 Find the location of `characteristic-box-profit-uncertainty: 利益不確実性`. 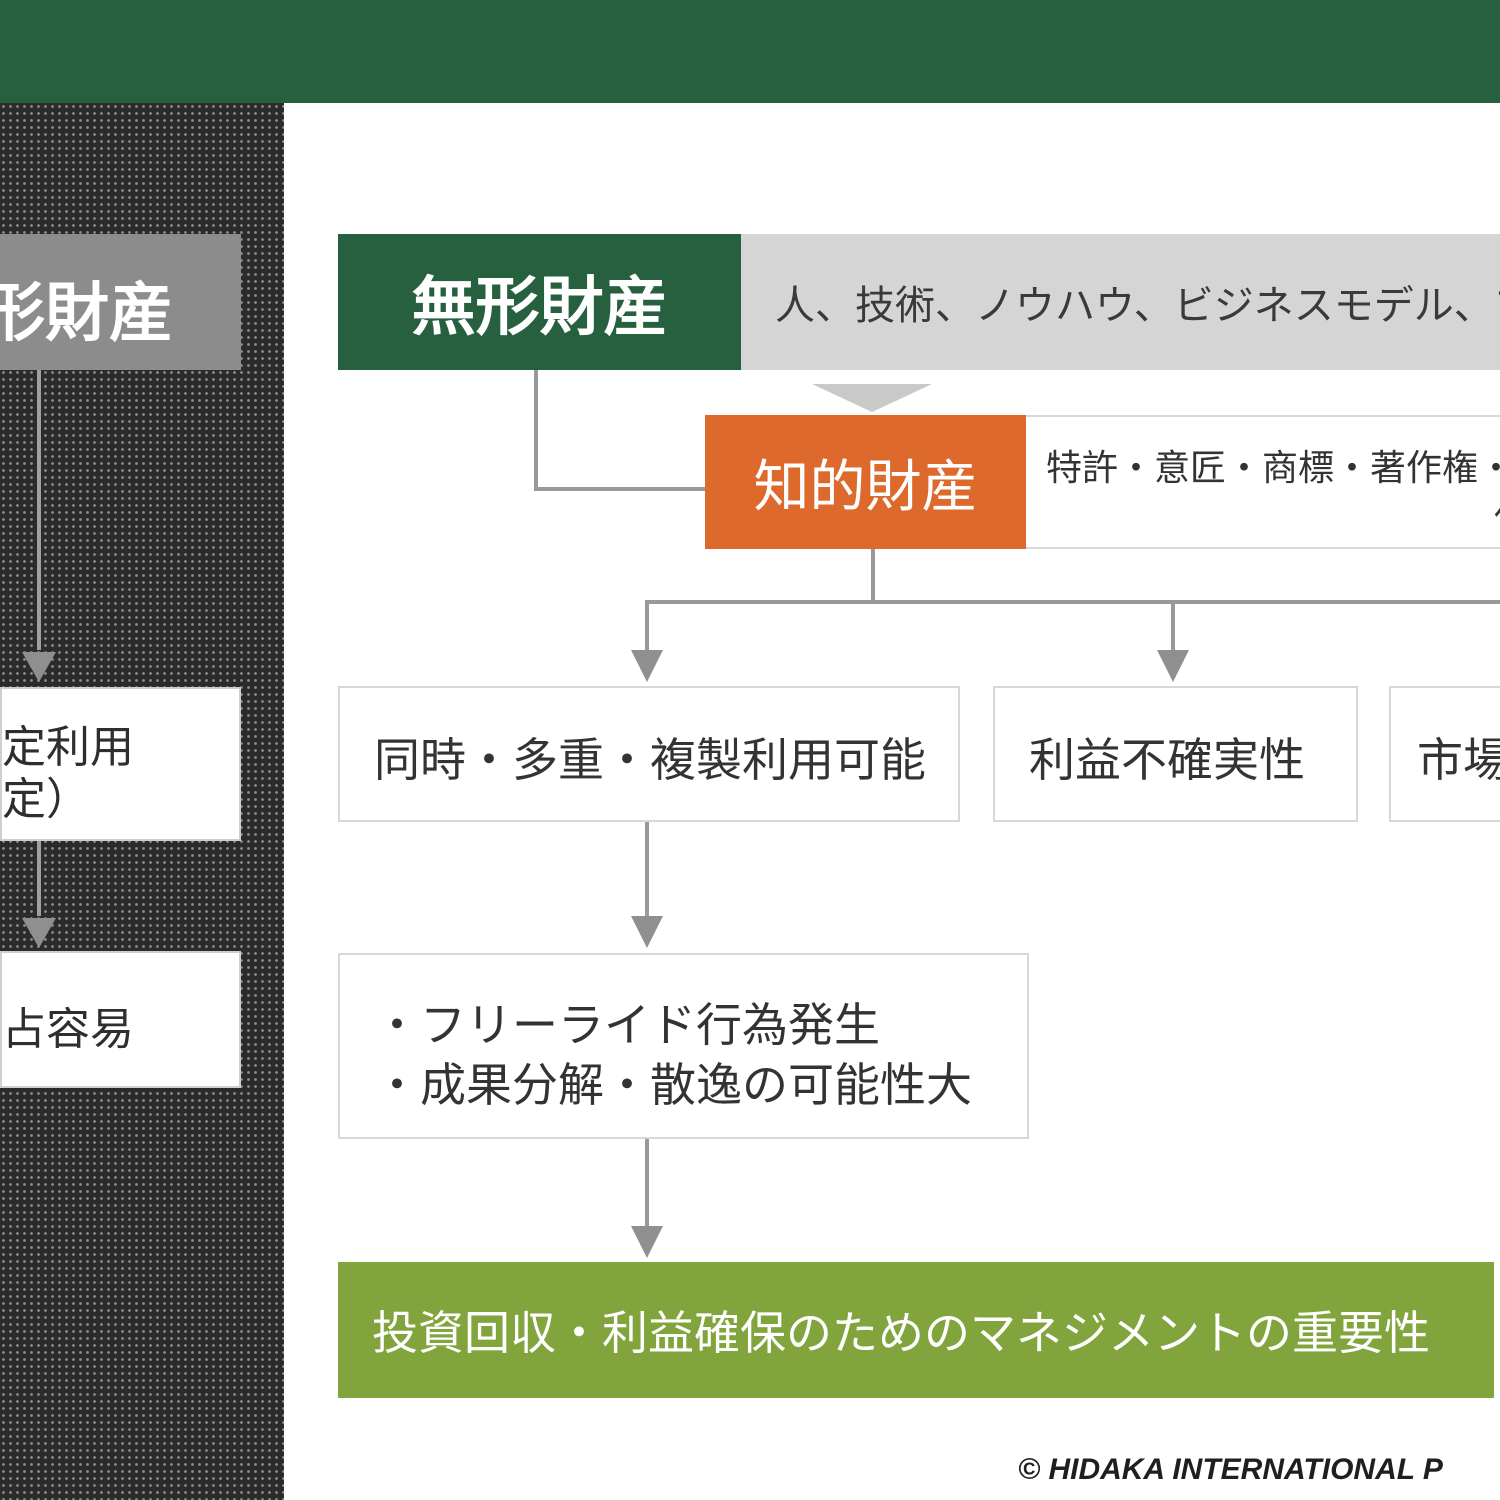

characteristic-box-profit-uncertainty: 利益不確実性 is located at coordinates (1175, 754).